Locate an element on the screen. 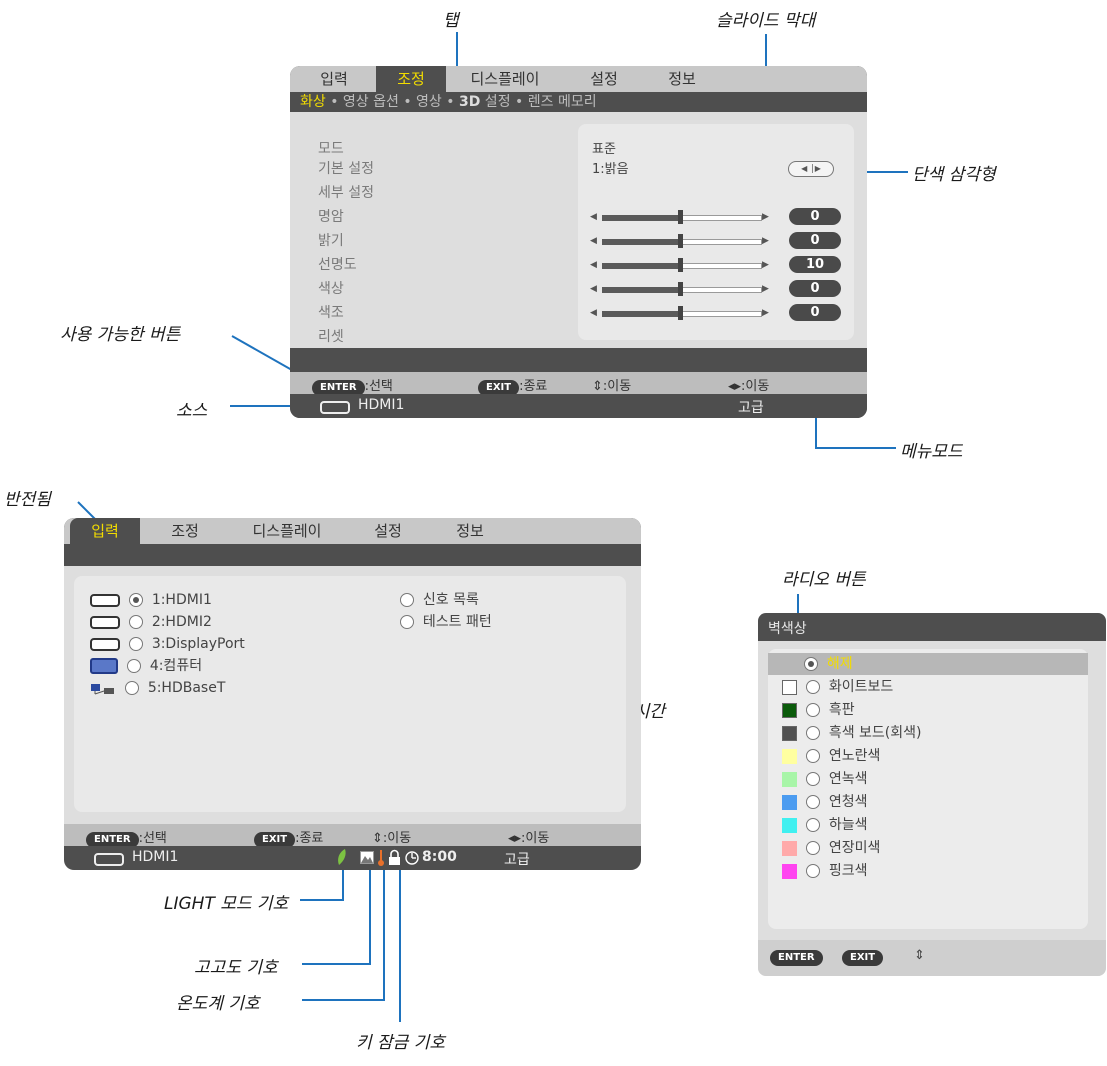  input-option-computer: 4:컴퓨터 is located at coordinates (146, 666).